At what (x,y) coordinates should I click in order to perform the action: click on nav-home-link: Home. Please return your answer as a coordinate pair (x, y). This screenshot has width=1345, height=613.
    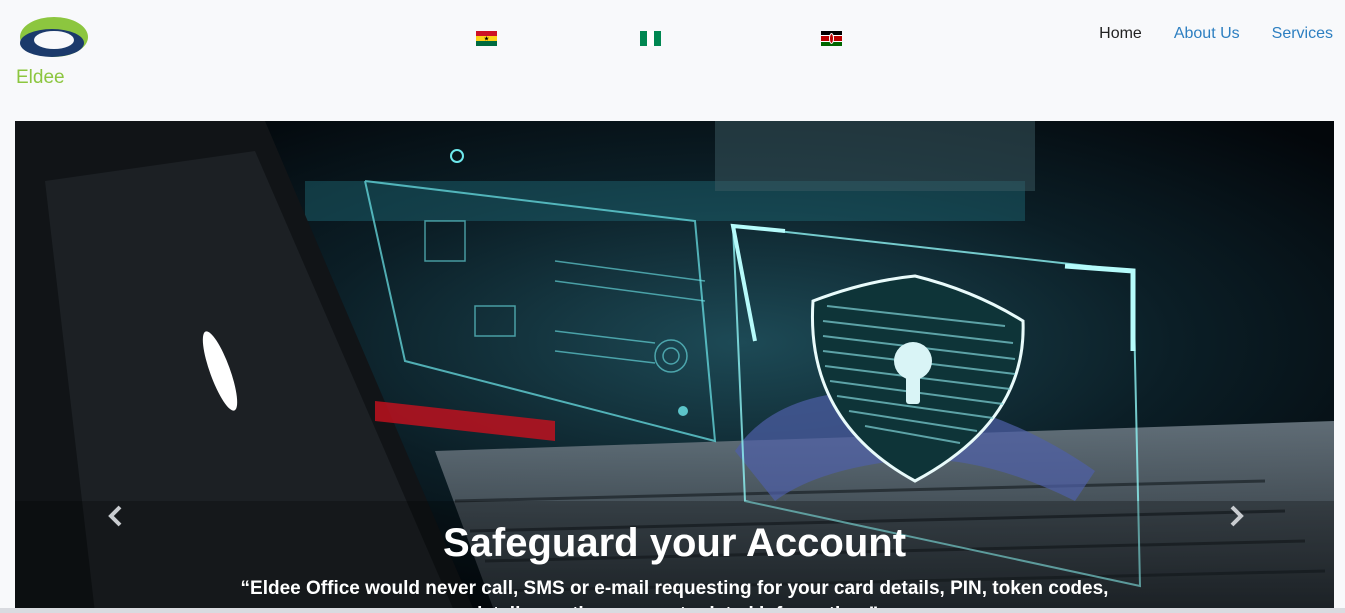
    Looking at the image, I should click on (1120, 34).